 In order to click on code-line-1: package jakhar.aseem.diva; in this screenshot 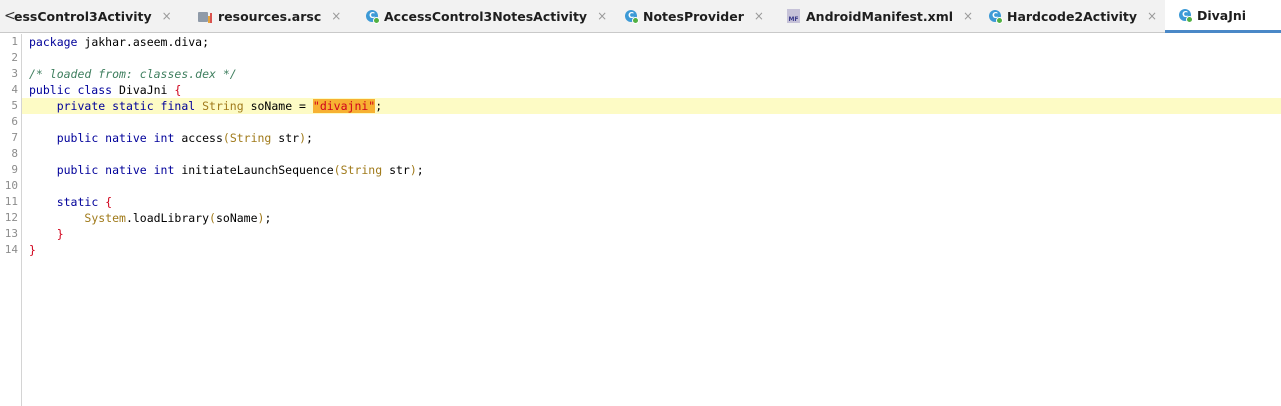, I will do `click(651, 42)`.